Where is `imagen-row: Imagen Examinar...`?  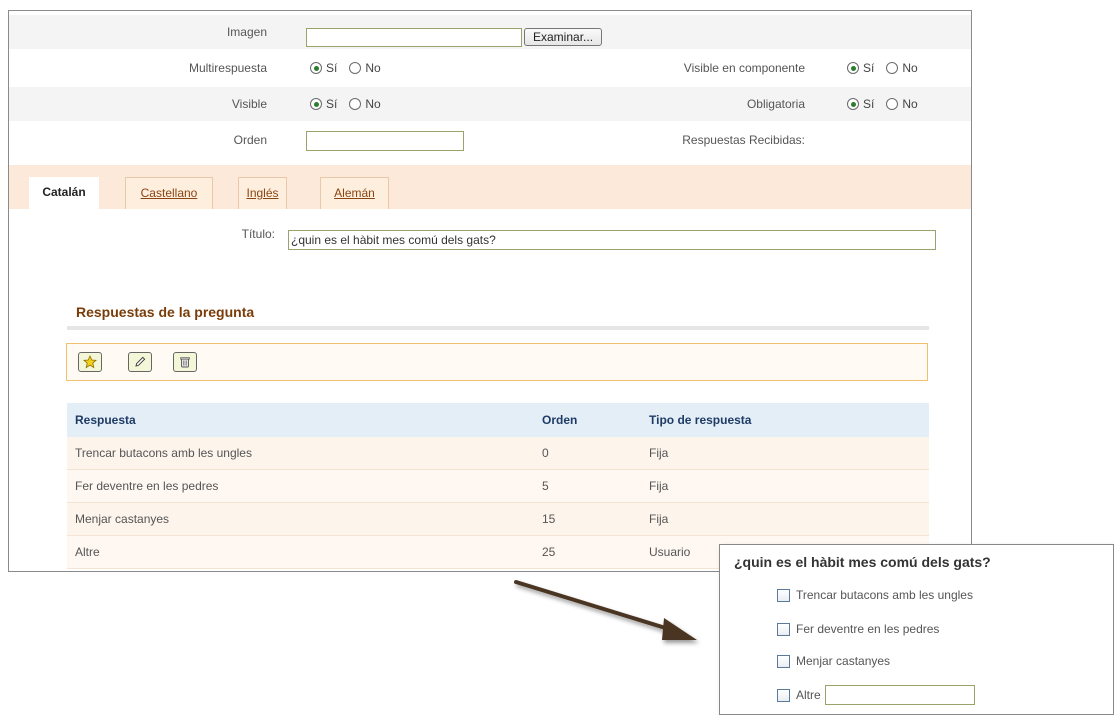
imagen-row: Imagen Examinar... is located at coordinates (490, 32).